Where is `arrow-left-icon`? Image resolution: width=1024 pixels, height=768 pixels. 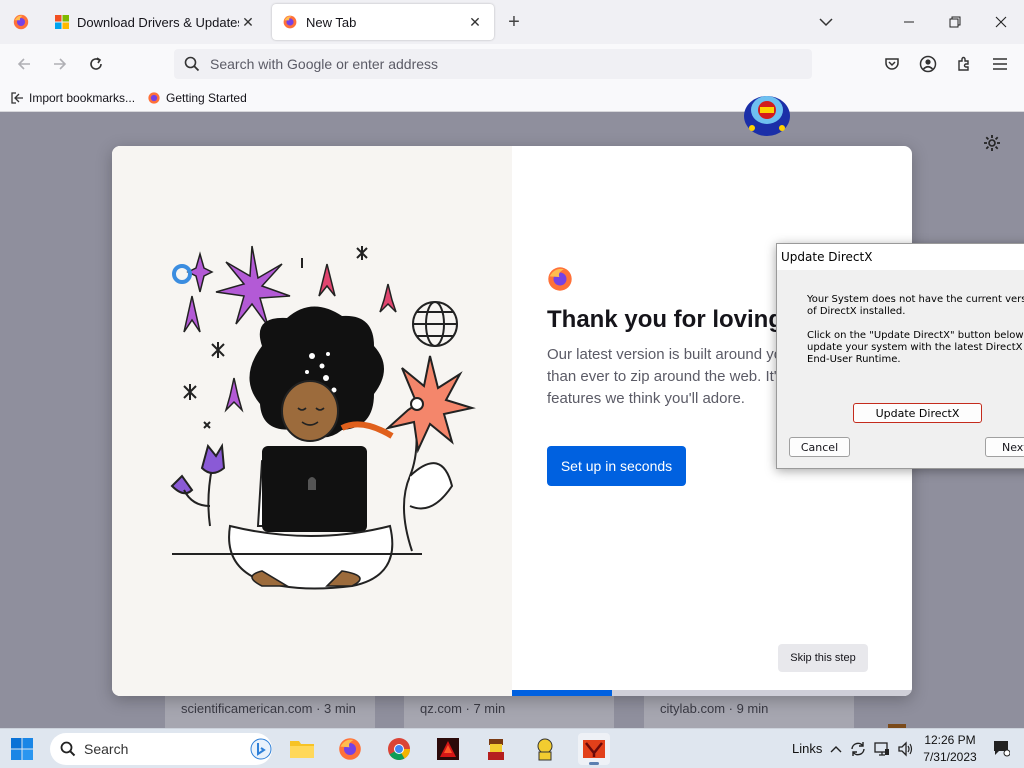 arrow-left-icon is located at coordinates (23, 64).